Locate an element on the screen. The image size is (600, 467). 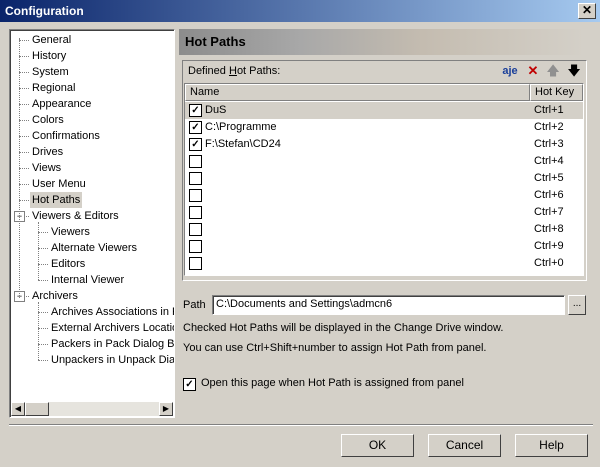
row-hotkey: Ctrl+0 is located at coordinates (549, 263).